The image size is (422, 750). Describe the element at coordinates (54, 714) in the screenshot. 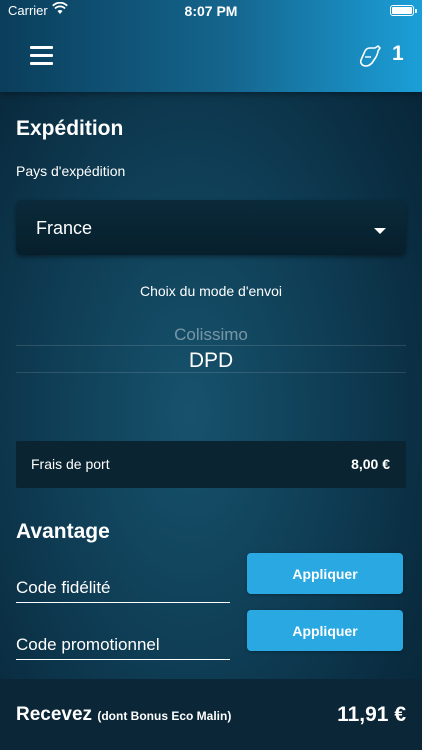

I see `receive-label-main: Recevez` at that location.